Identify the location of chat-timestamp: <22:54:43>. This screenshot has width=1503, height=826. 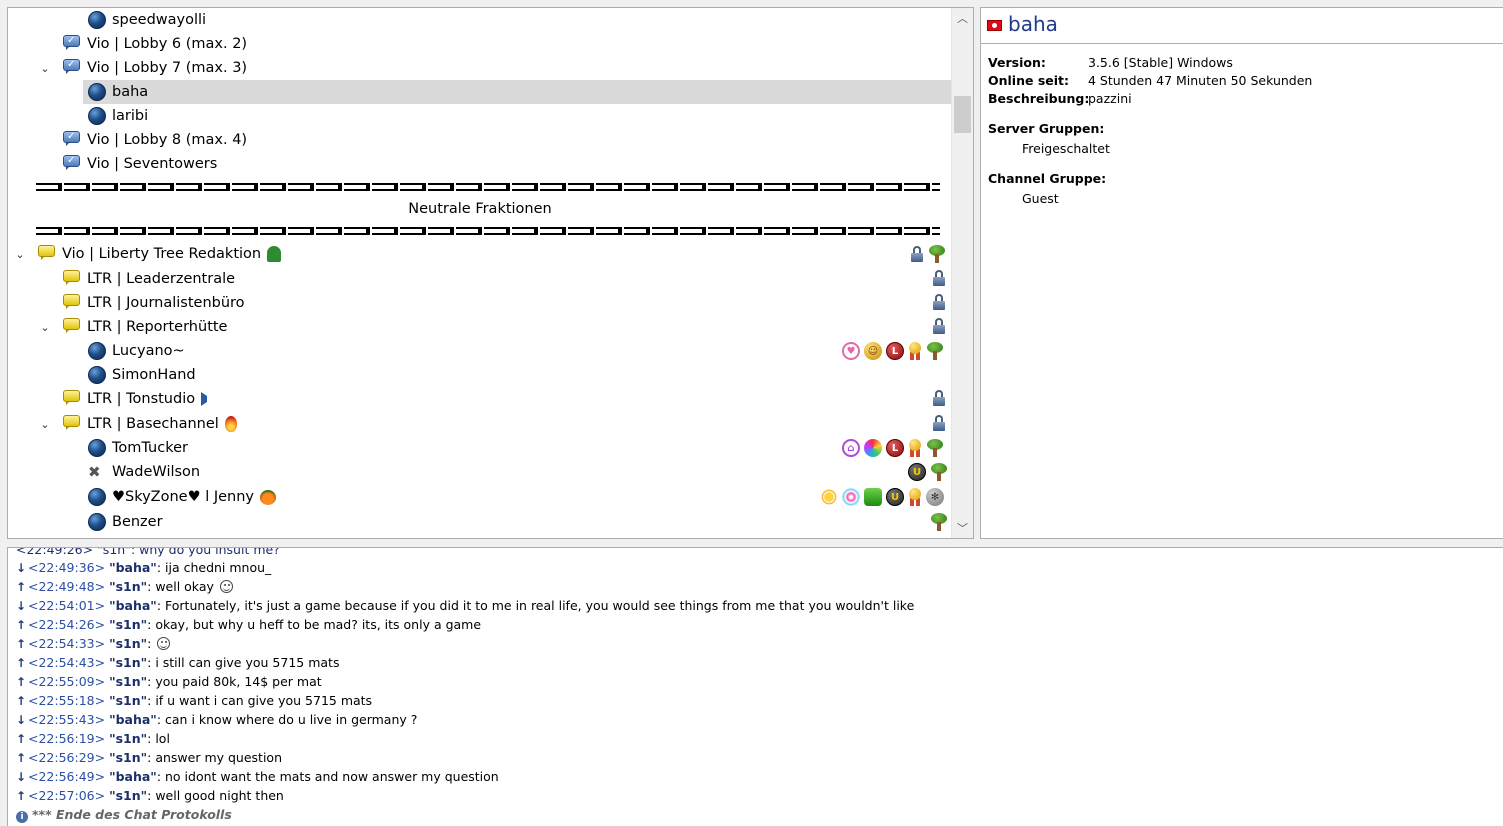
(67, 662).